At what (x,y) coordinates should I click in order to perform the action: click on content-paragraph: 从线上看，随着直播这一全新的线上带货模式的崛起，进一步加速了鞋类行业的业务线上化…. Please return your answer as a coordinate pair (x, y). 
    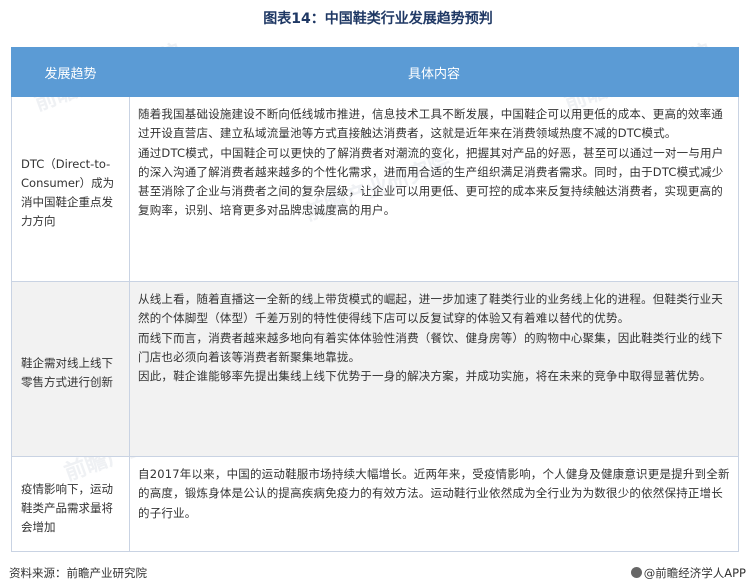
    Looking at the image, I should click on (430, 309).